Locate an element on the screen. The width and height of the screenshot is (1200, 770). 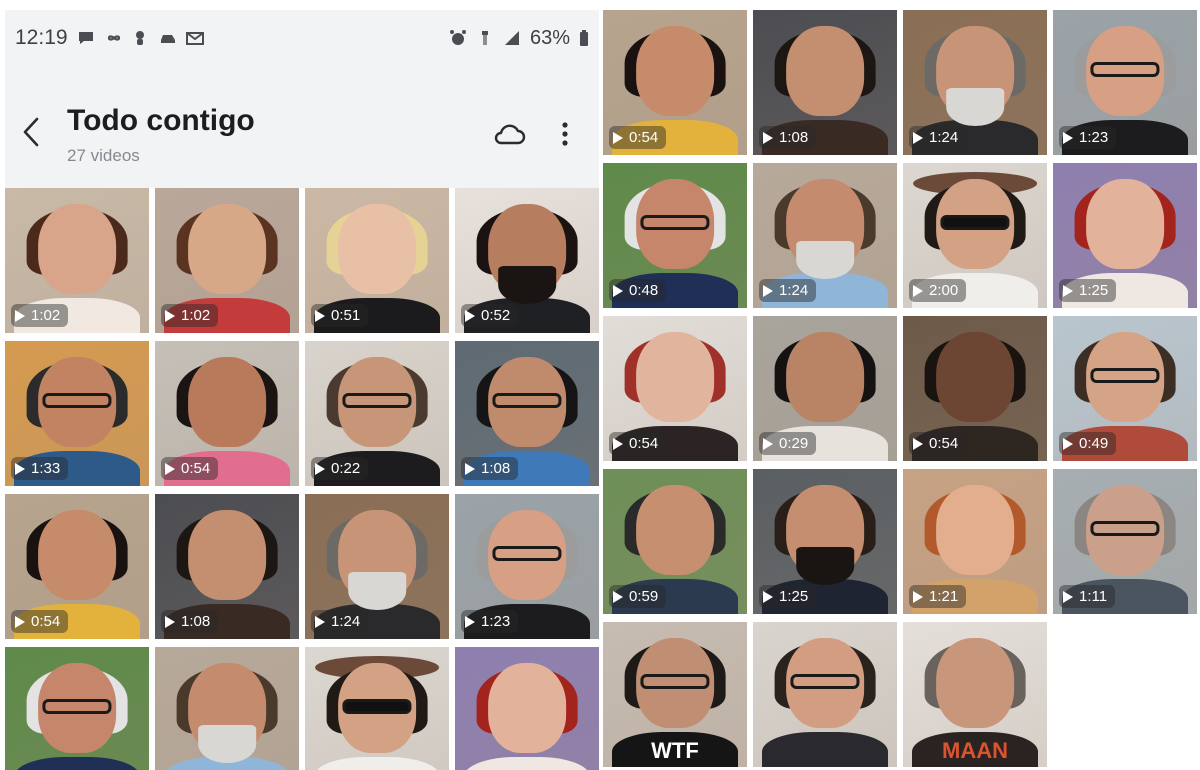
video-duration: 1:02 is located at coordinates (196, 315).